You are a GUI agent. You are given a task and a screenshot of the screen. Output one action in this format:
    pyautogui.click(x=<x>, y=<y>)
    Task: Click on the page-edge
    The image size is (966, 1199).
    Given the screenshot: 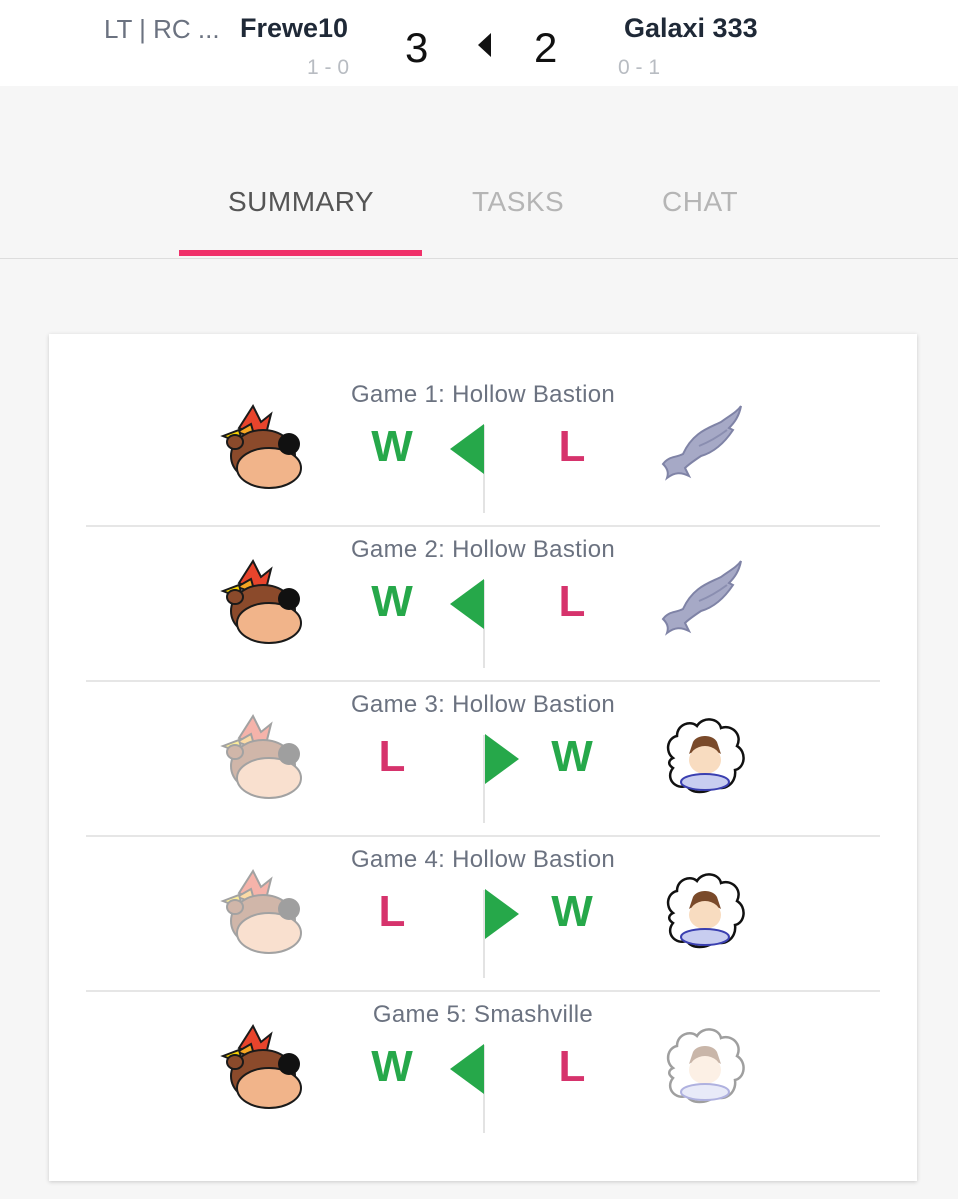 What is the action you would take?
    pyautogui.click(x=962, y=599)
    